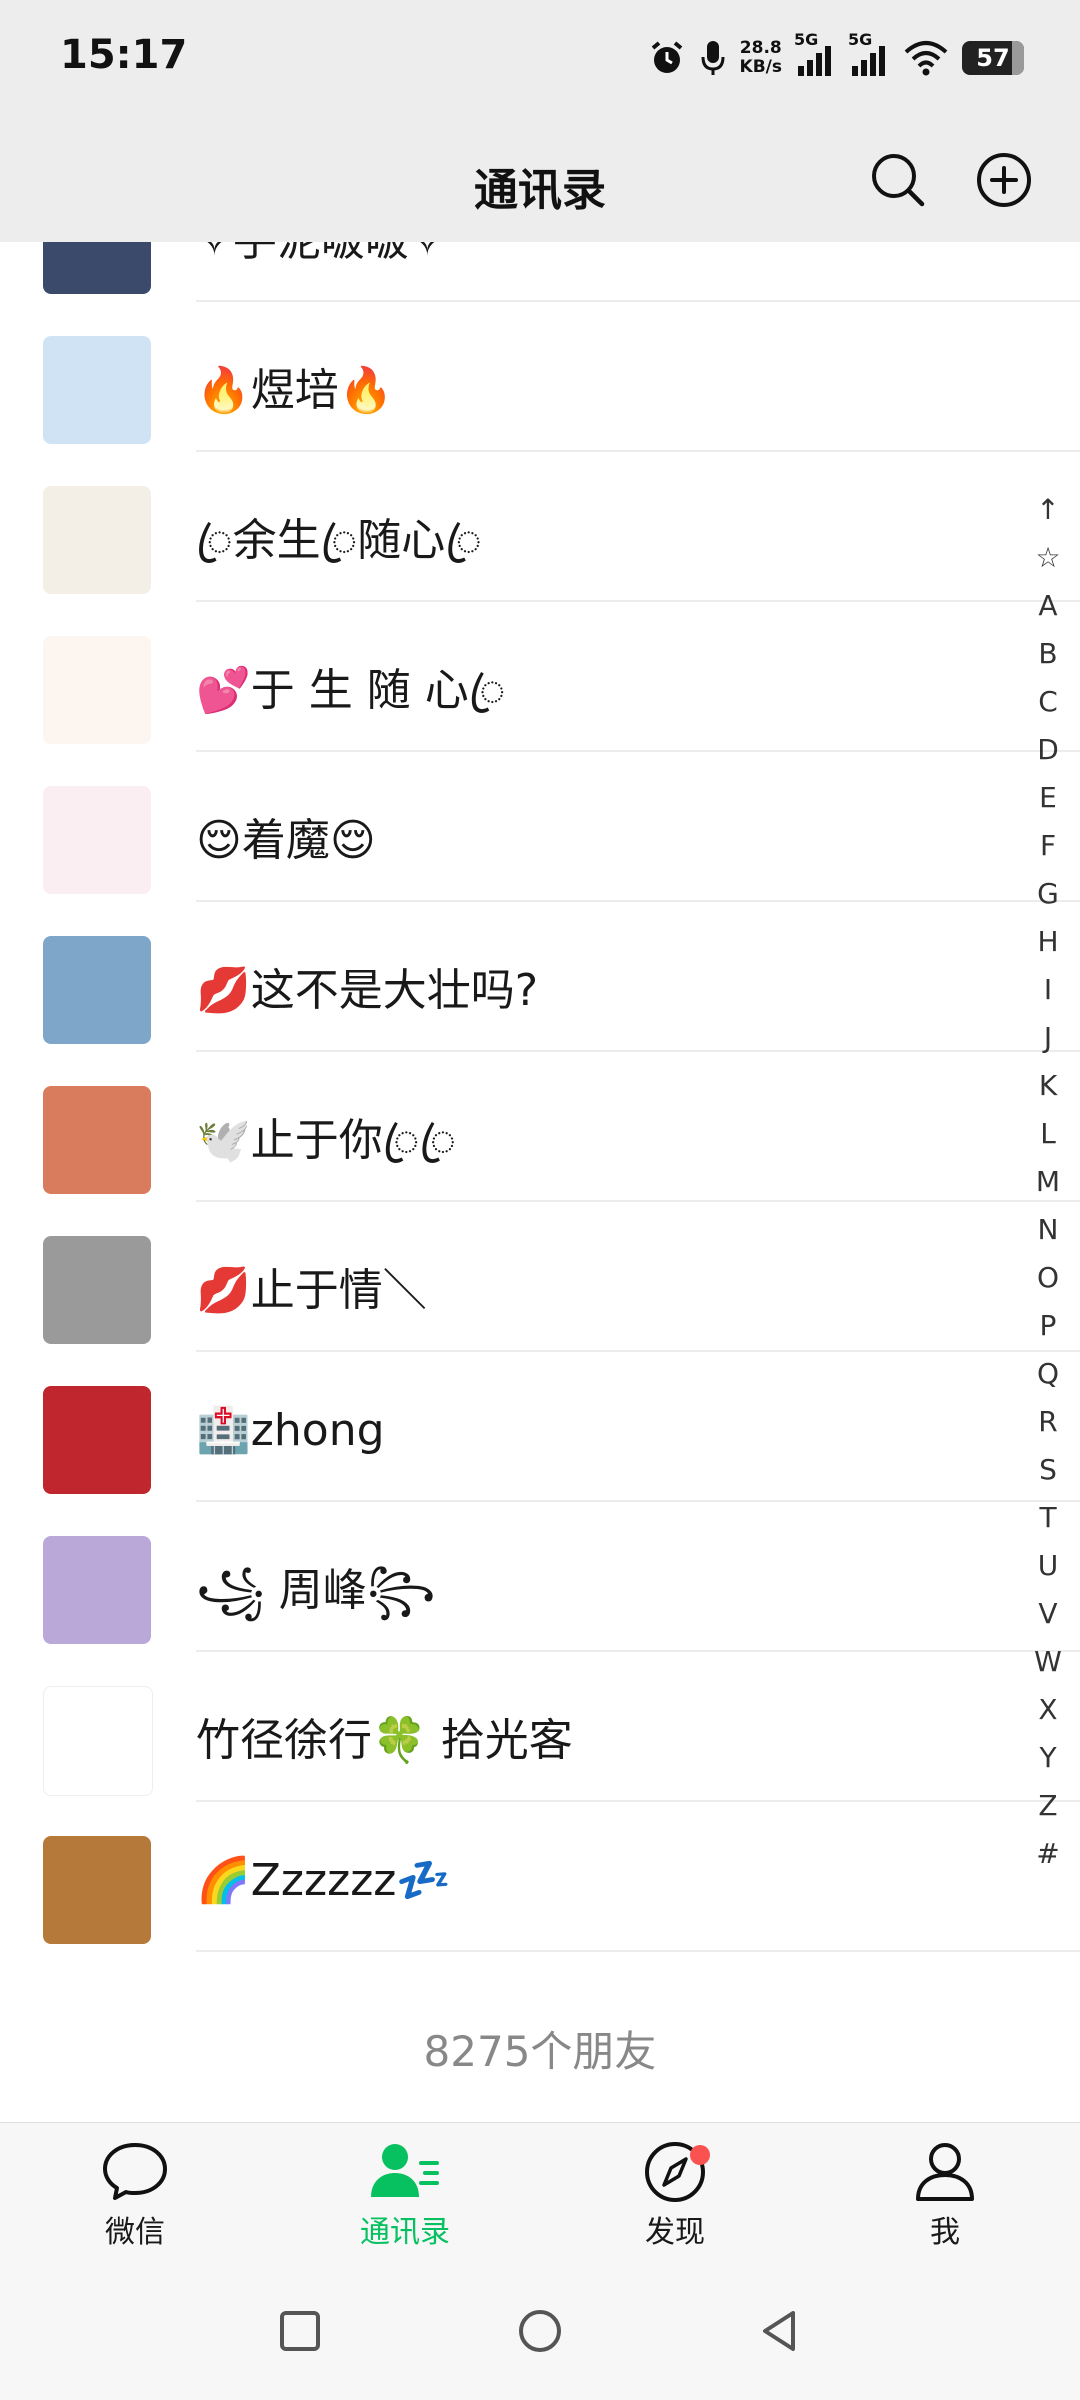 This screenshot has width=1080, height=2400. I want to click on index-letter: J, so click(1048, 1038).